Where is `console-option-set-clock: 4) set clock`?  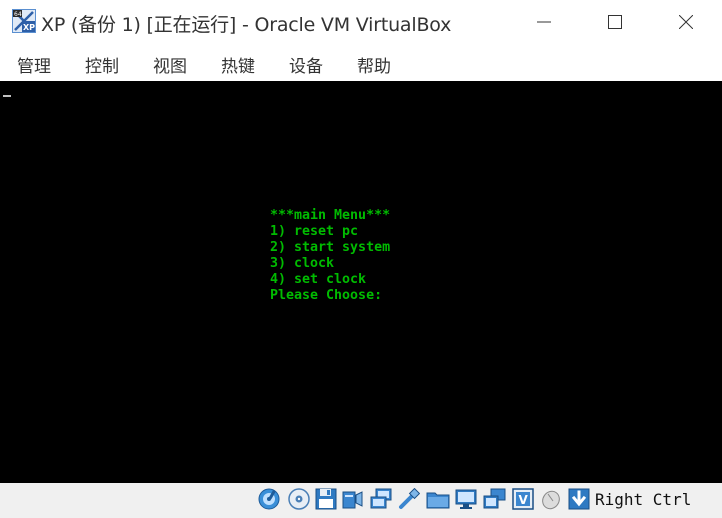
console-option-set-clock: 4) set clock is located at coordinates (318, 279).